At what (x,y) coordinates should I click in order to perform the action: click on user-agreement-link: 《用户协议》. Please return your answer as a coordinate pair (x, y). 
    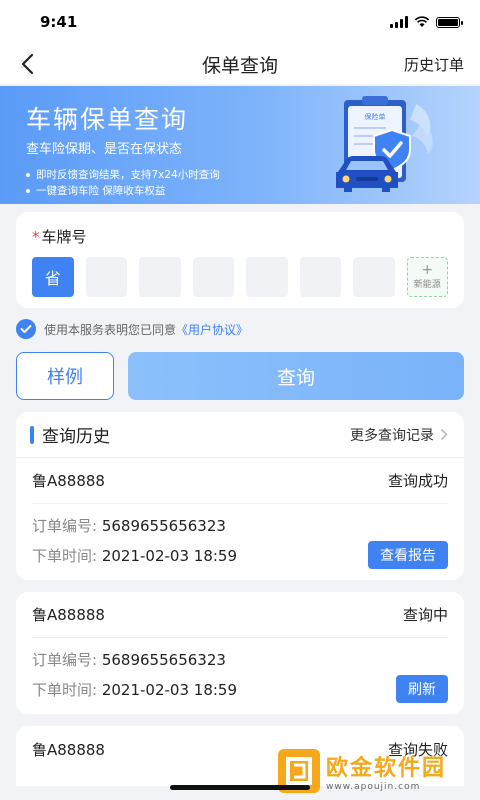
    Looking at the image, I should click on (212, 329).